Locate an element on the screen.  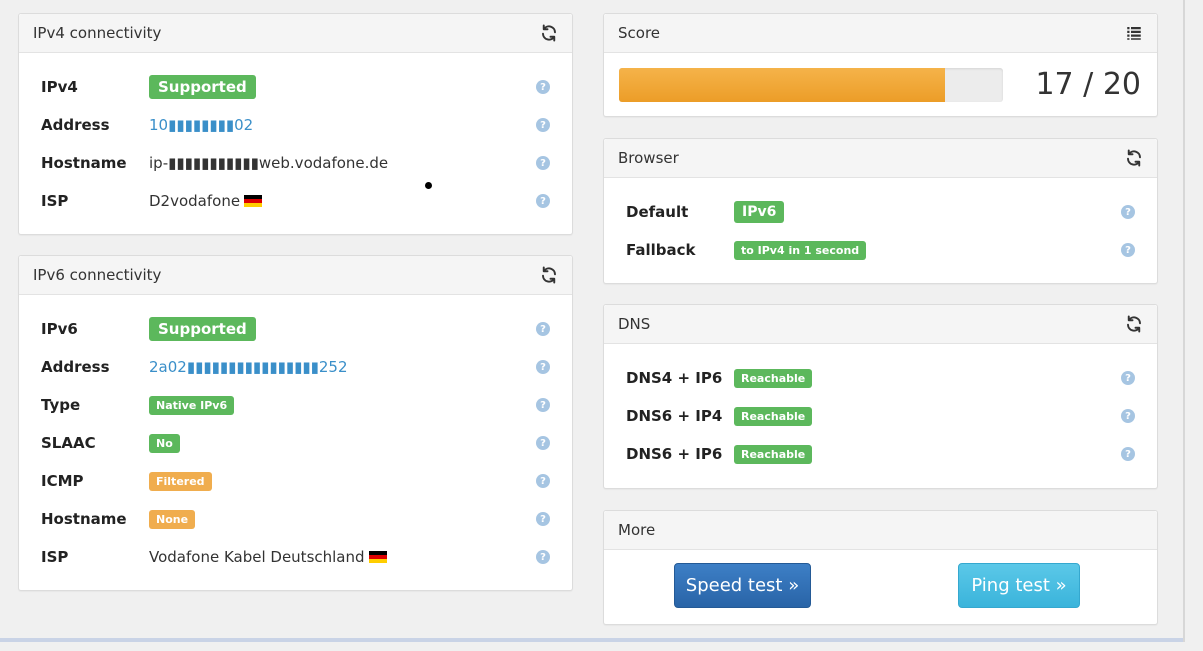
dns6-ip6-row: DNS6 + IP6 Reachable ? is located at coordinates (880, 454).